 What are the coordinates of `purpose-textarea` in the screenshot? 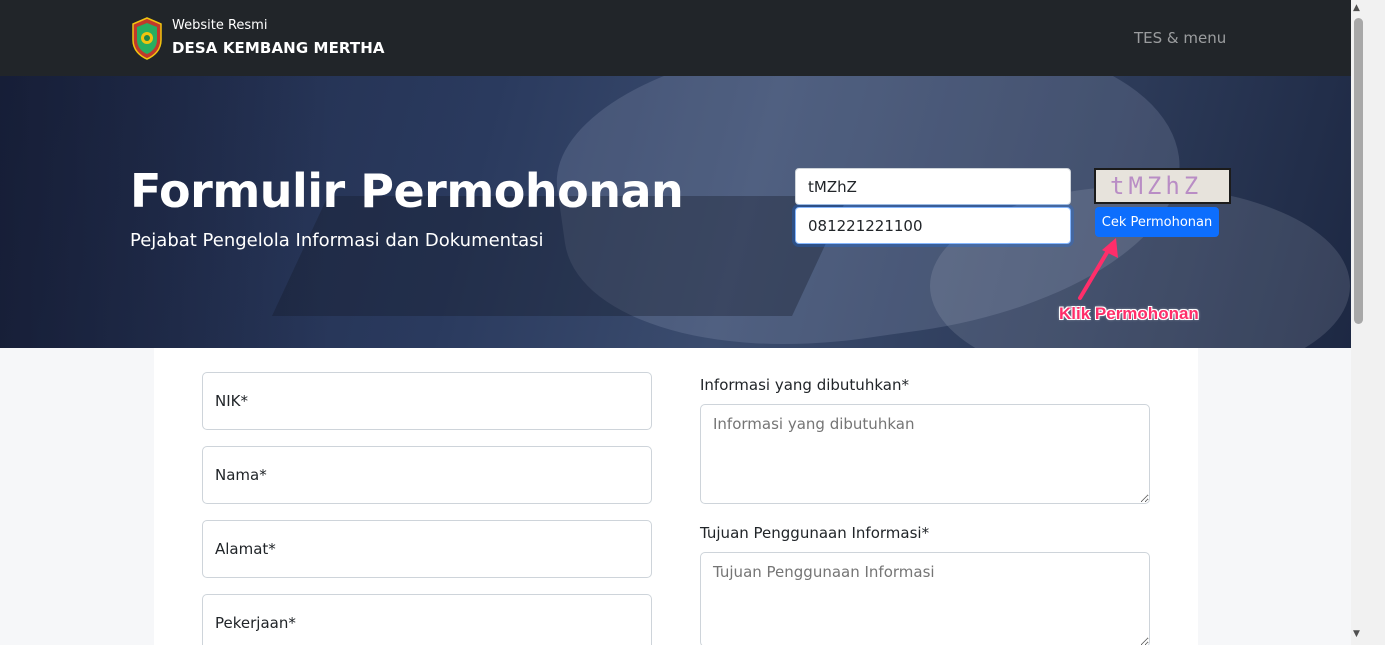 It's located at (925, 598).